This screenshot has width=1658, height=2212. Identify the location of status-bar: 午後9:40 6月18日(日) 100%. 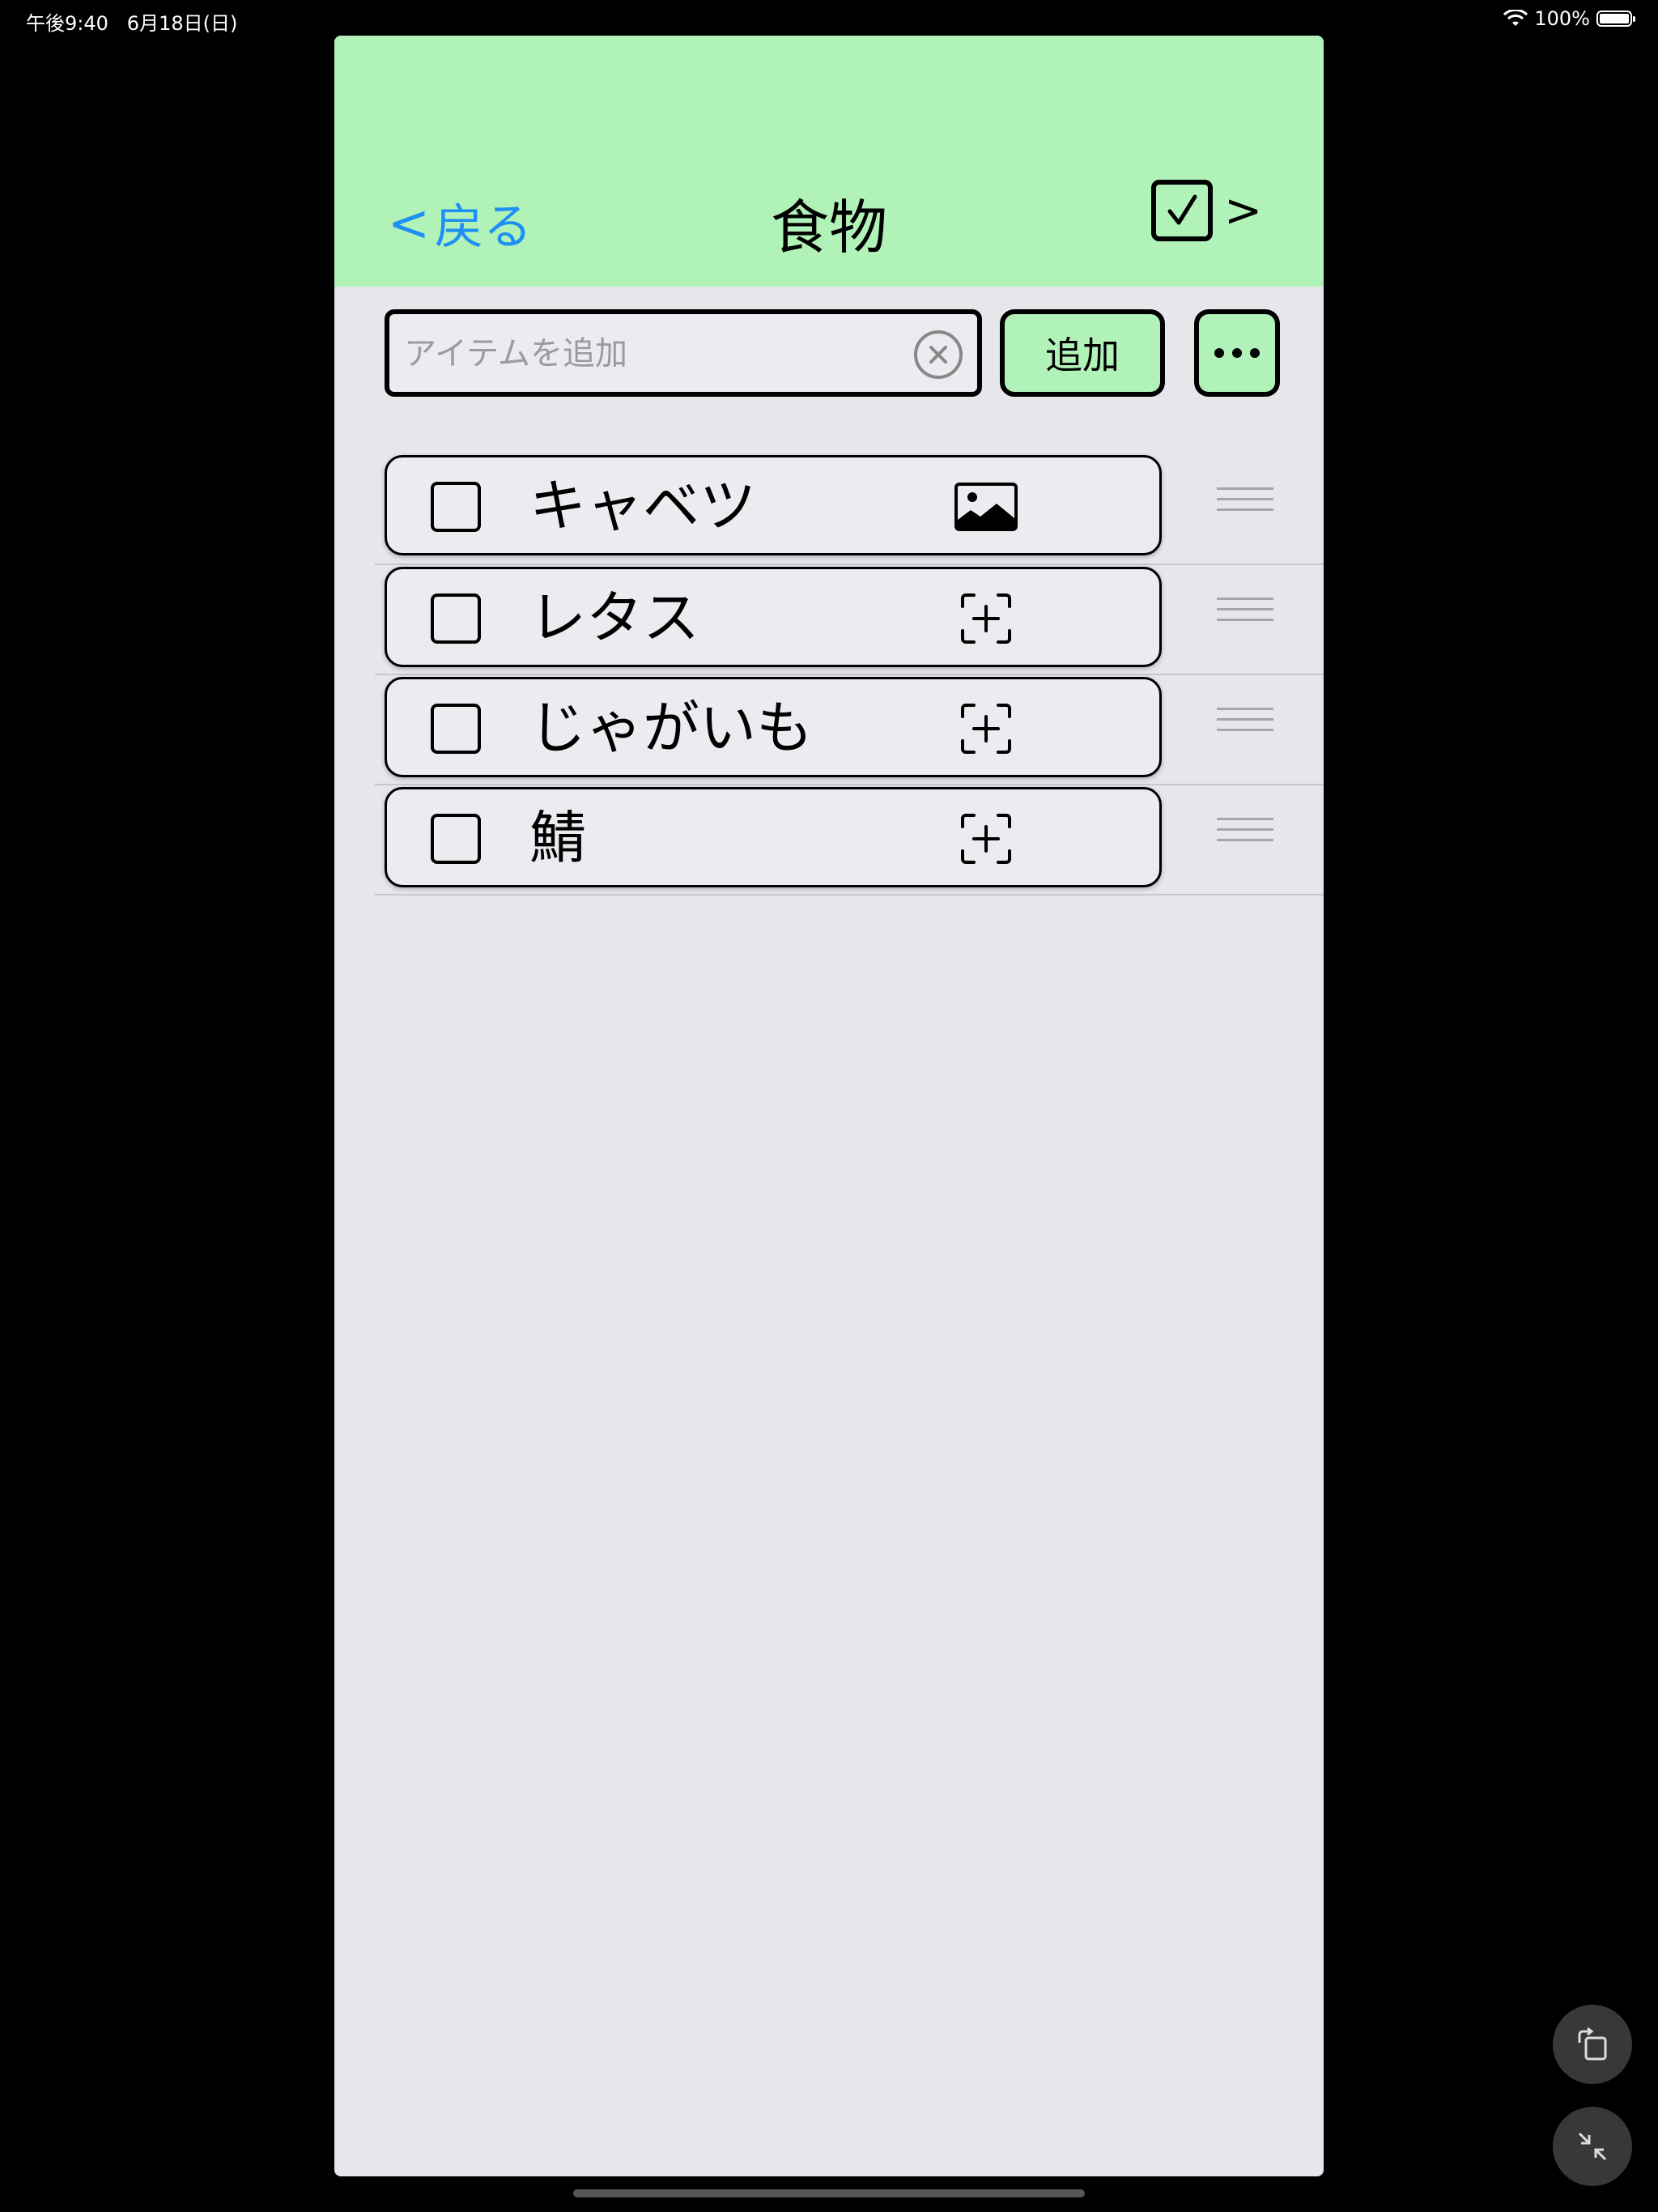
(829, 19).